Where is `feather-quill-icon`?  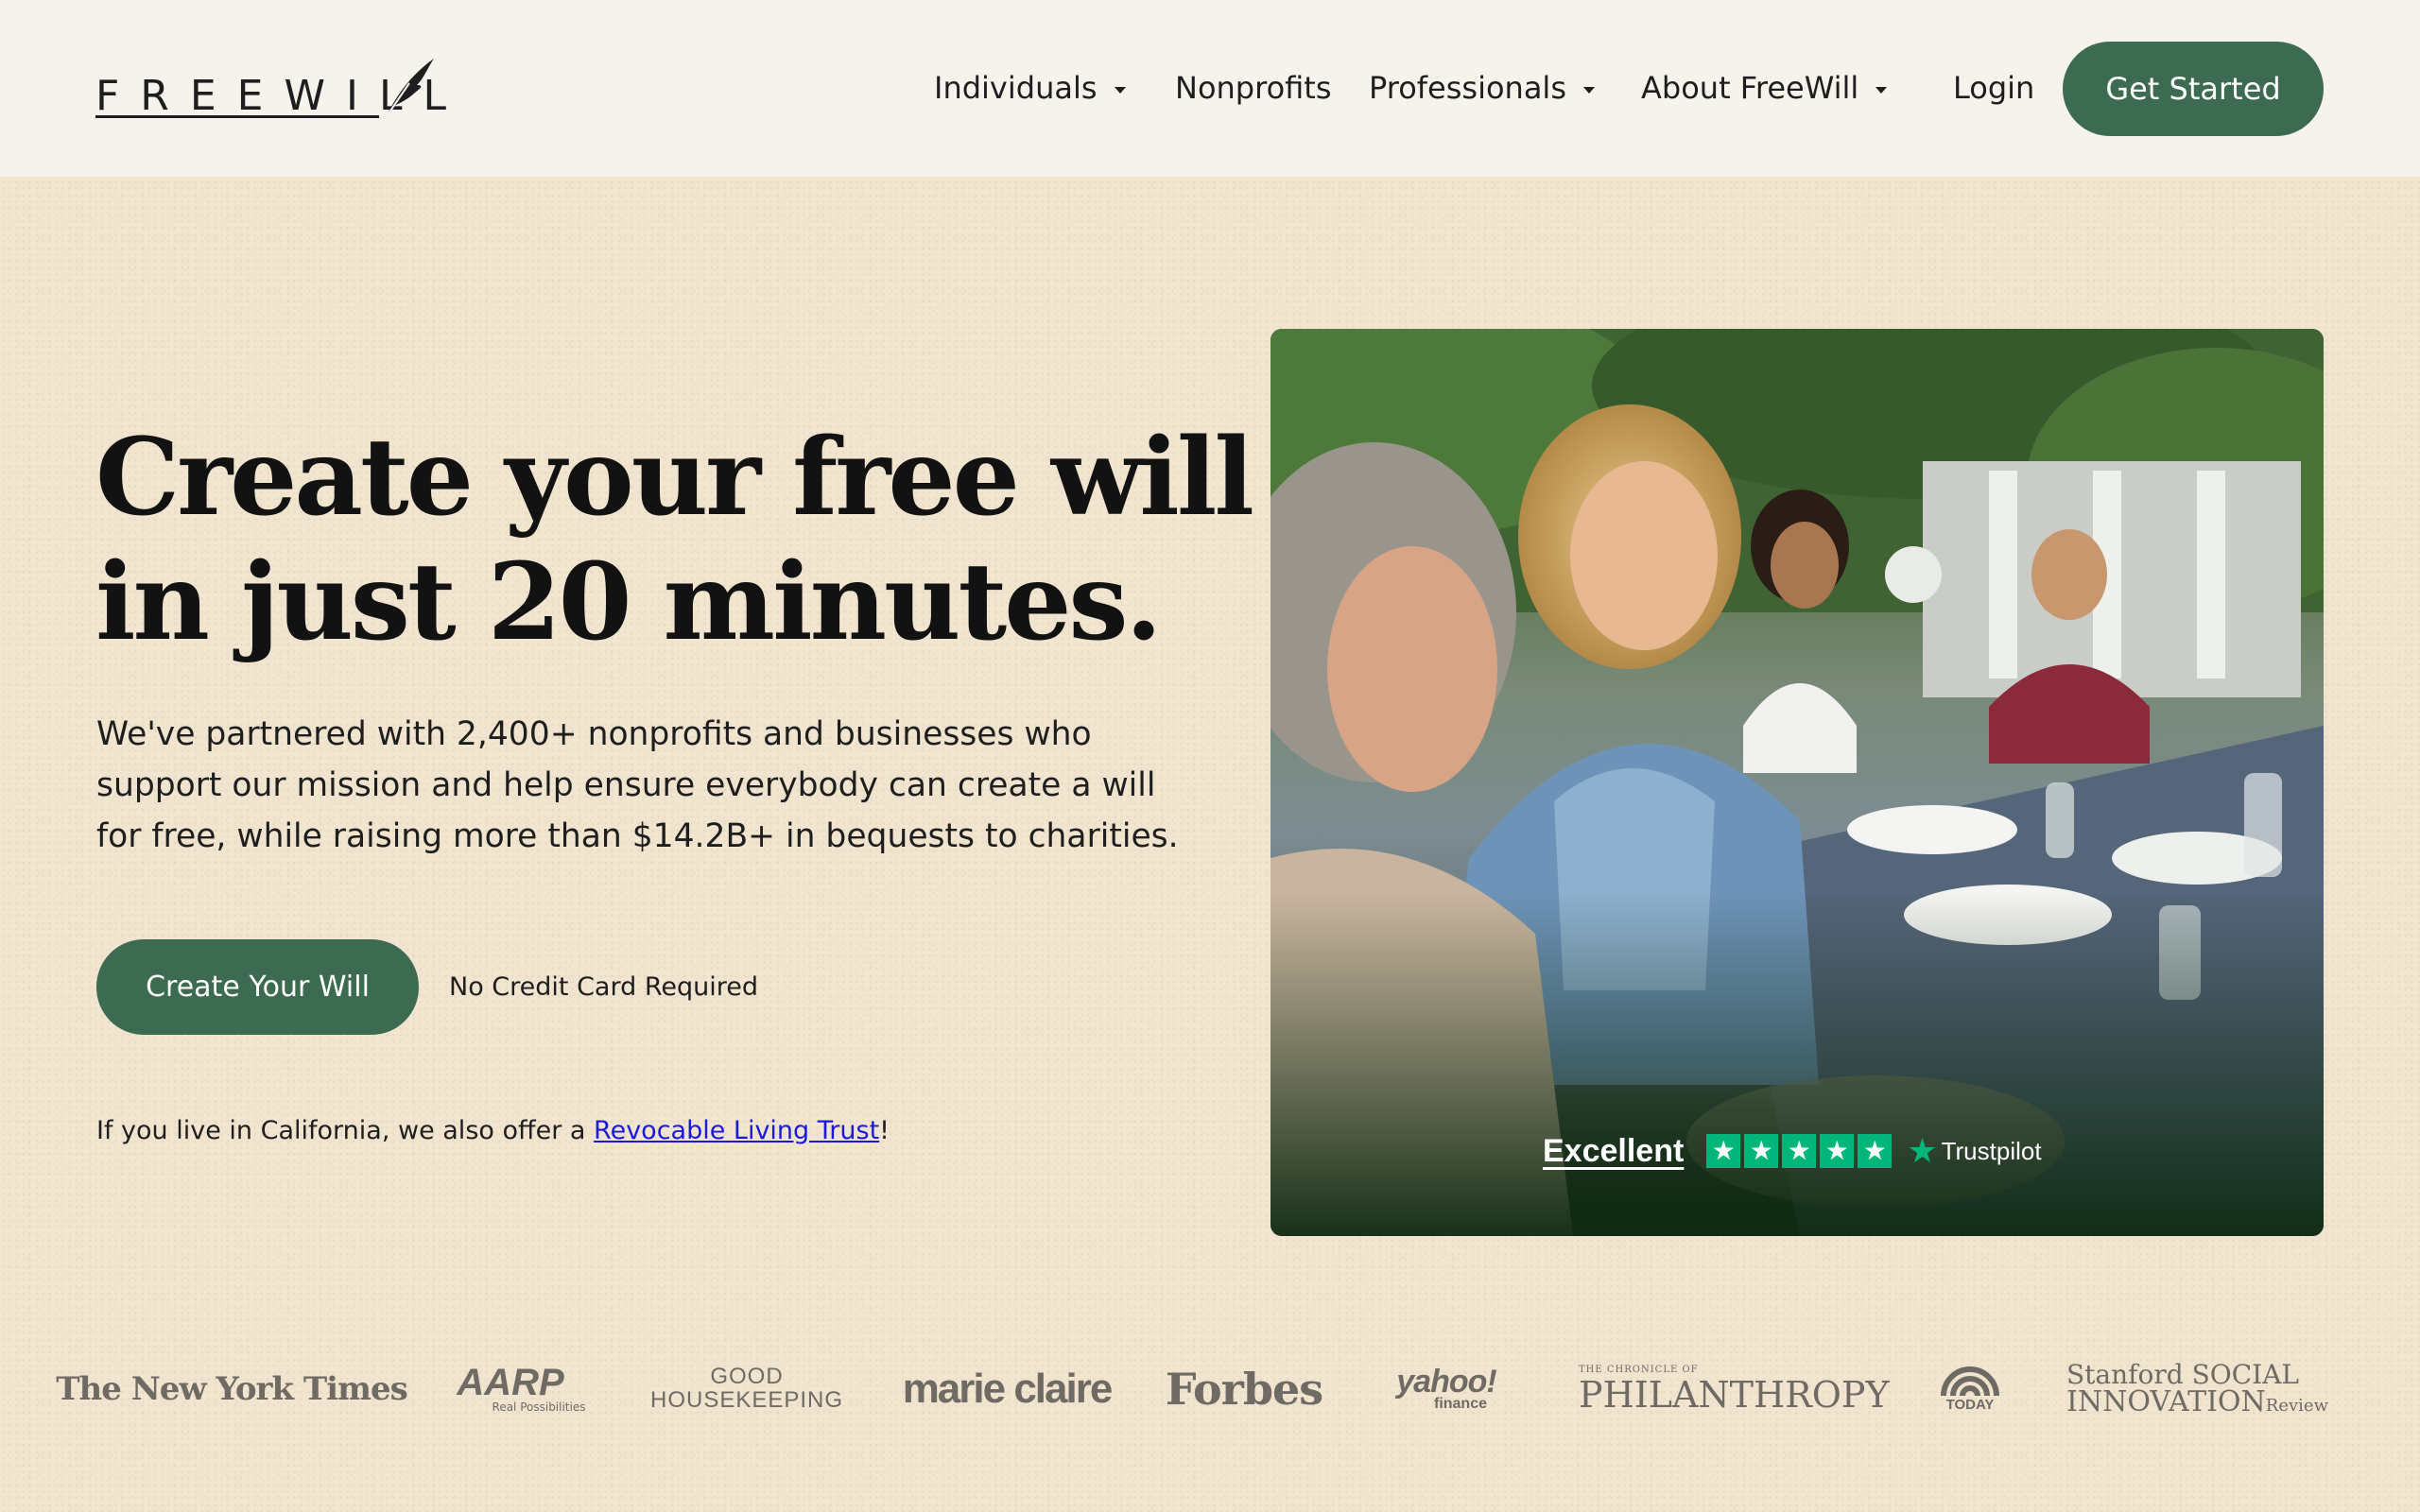
feather-quill-icon is located at coordinates (409, 89).